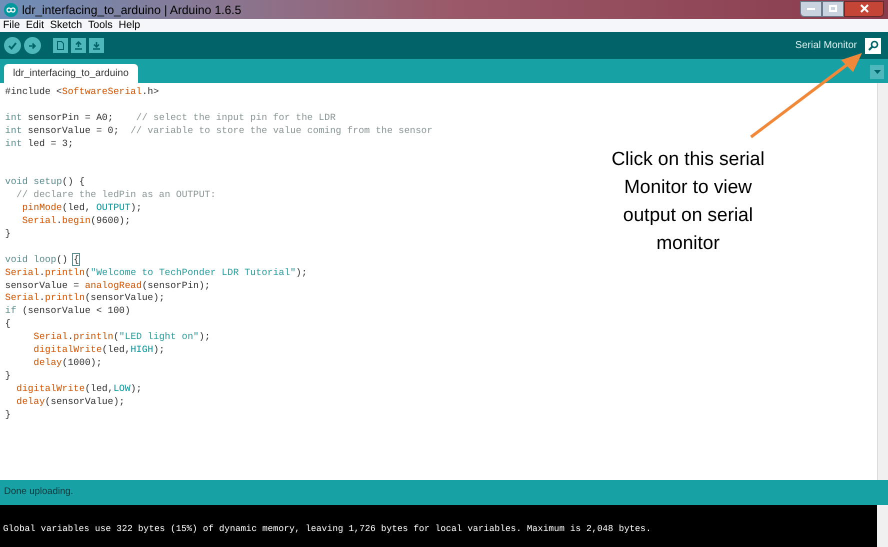 The image size is (888, 547). I want to click on code-line: int led = 3;, so click(39, 144).